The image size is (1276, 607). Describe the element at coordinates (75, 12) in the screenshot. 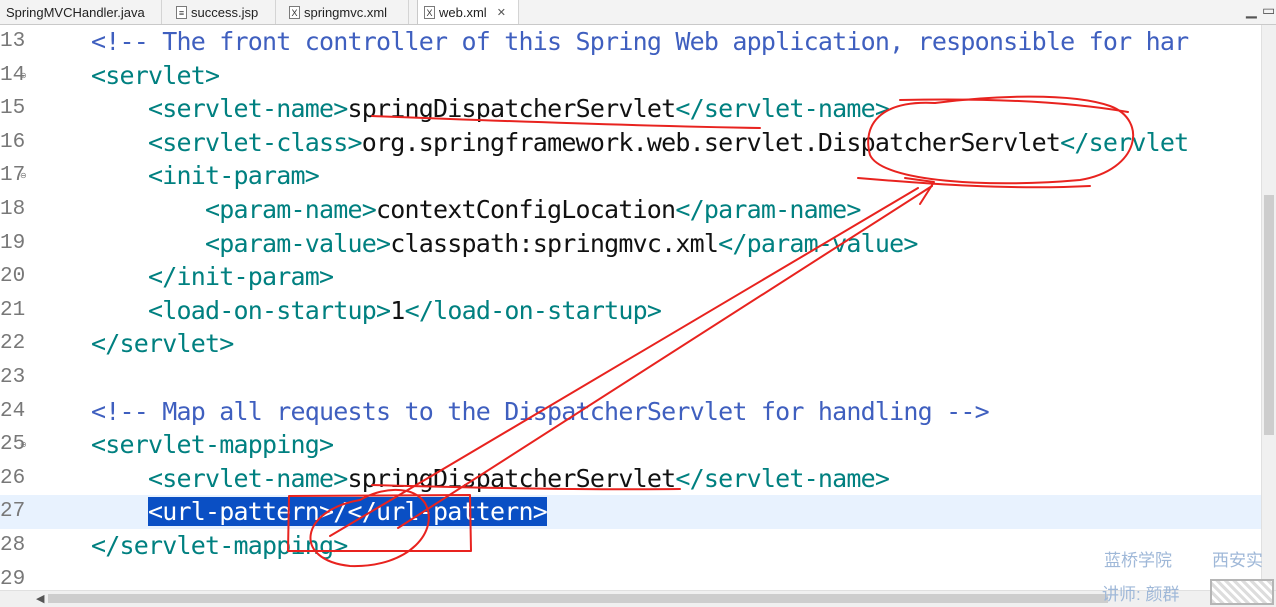

I see `tab-label: SpringMVCHandler.java` at that location.